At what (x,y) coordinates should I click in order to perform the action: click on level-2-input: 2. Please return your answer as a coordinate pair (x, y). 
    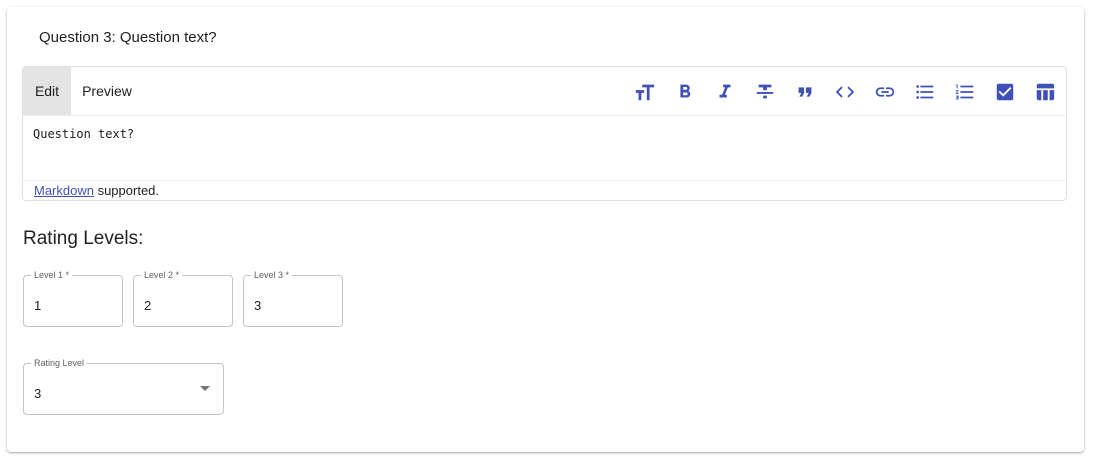
    Looking at the image, I should click on (147, 305).